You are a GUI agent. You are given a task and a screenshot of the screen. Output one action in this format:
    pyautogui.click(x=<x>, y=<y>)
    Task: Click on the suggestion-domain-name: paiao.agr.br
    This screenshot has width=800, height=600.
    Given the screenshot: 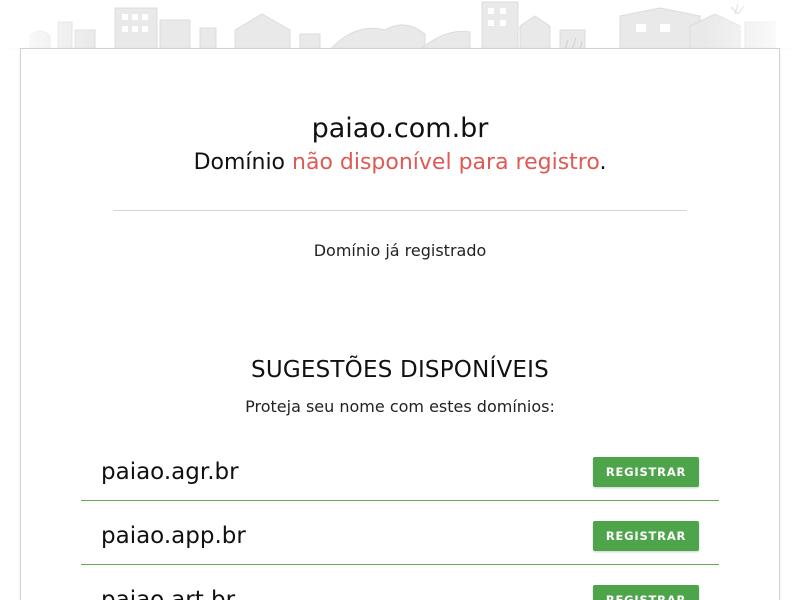 What is the action you would take?
    pyautogui.click(x=170, y=472)
    